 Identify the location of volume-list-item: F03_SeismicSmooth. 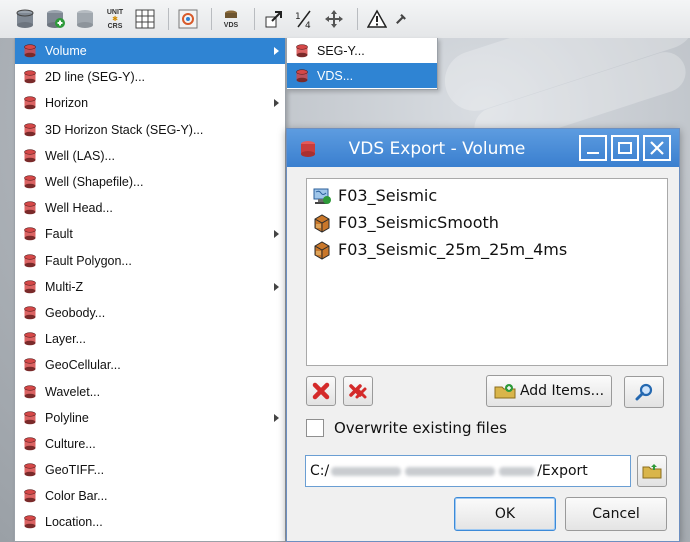
(487, 222).